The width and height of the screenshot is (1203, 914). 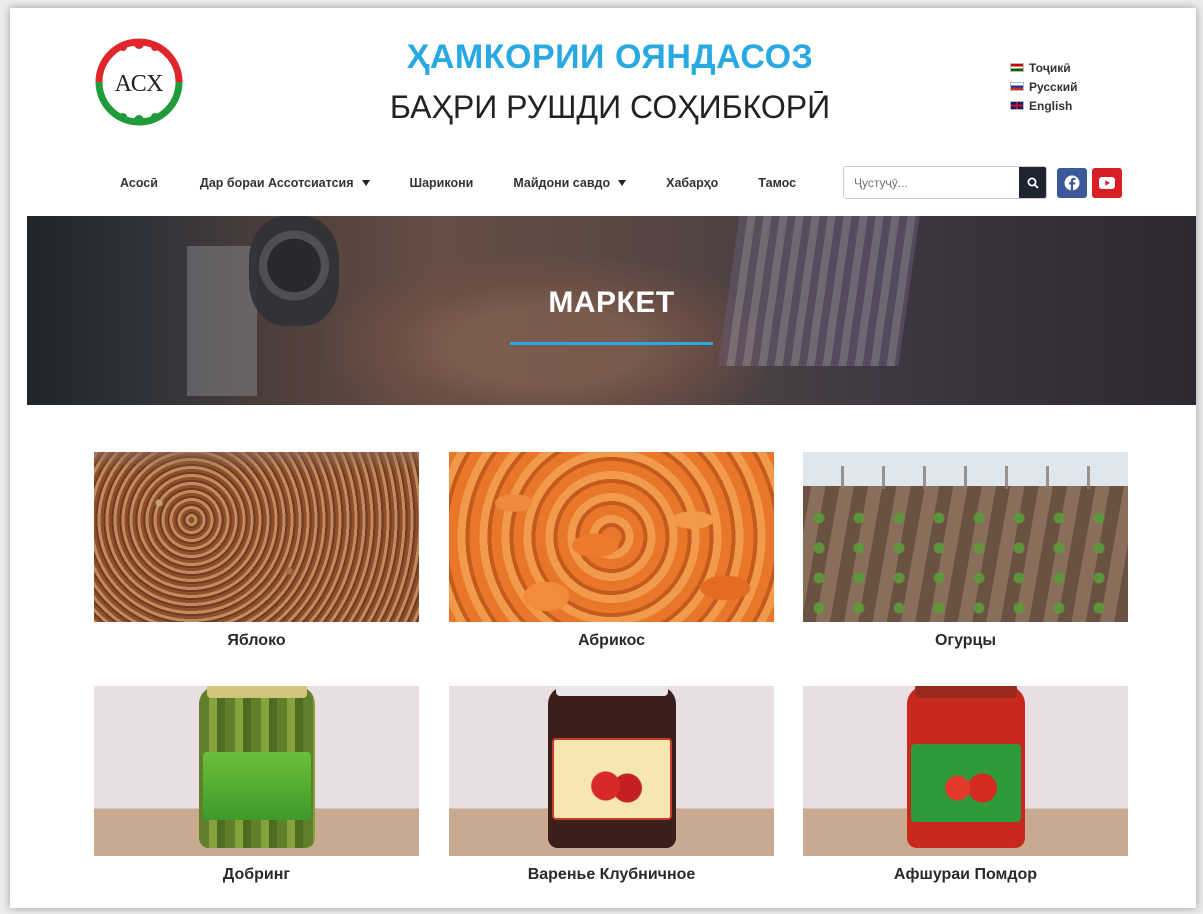 I want to click on product-card: Яблоко, so click(x=256, y=551).